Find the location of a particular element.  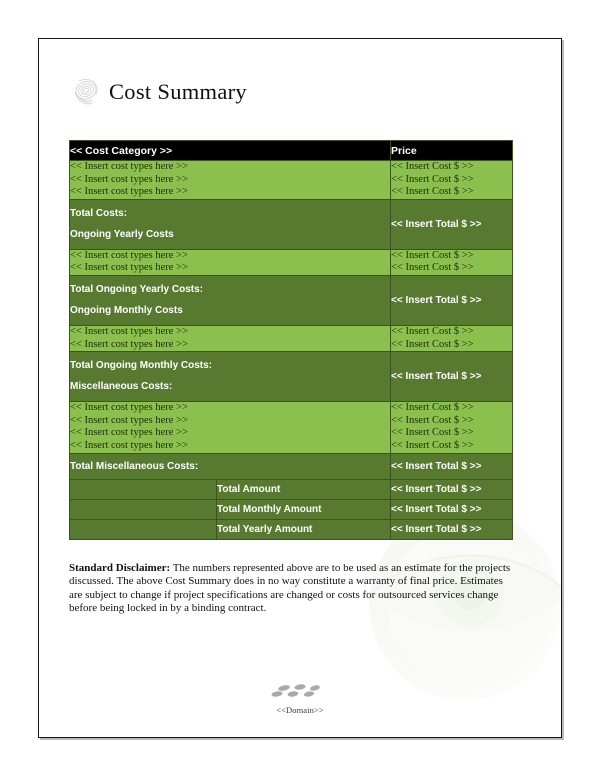

total-label: Total Ongoing Monthly Costs: is located at coordinates (141, 366).